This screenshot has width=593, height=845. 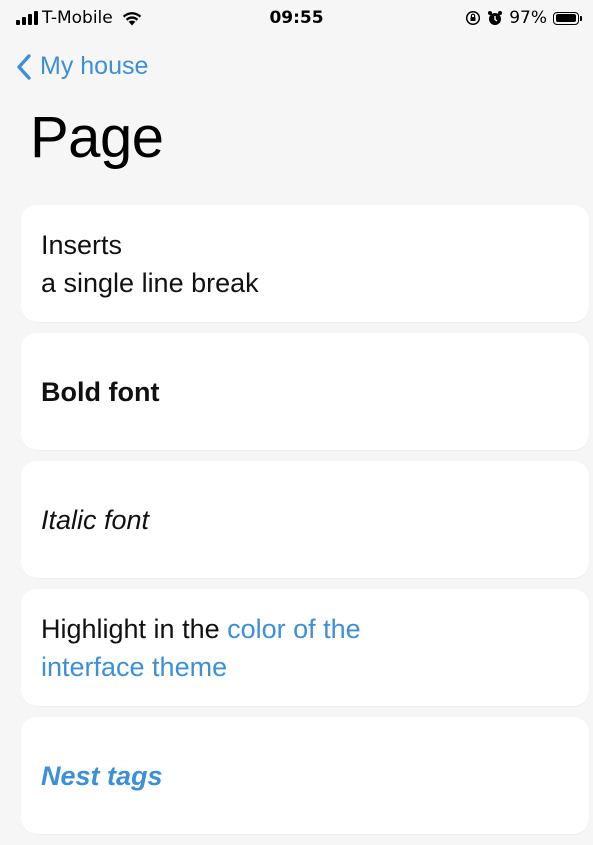 What do you see at coordinates (134, 628) in the screenshot?
I see `highlight-plain-text: Highlight in the` at bounding box center [134, 628].